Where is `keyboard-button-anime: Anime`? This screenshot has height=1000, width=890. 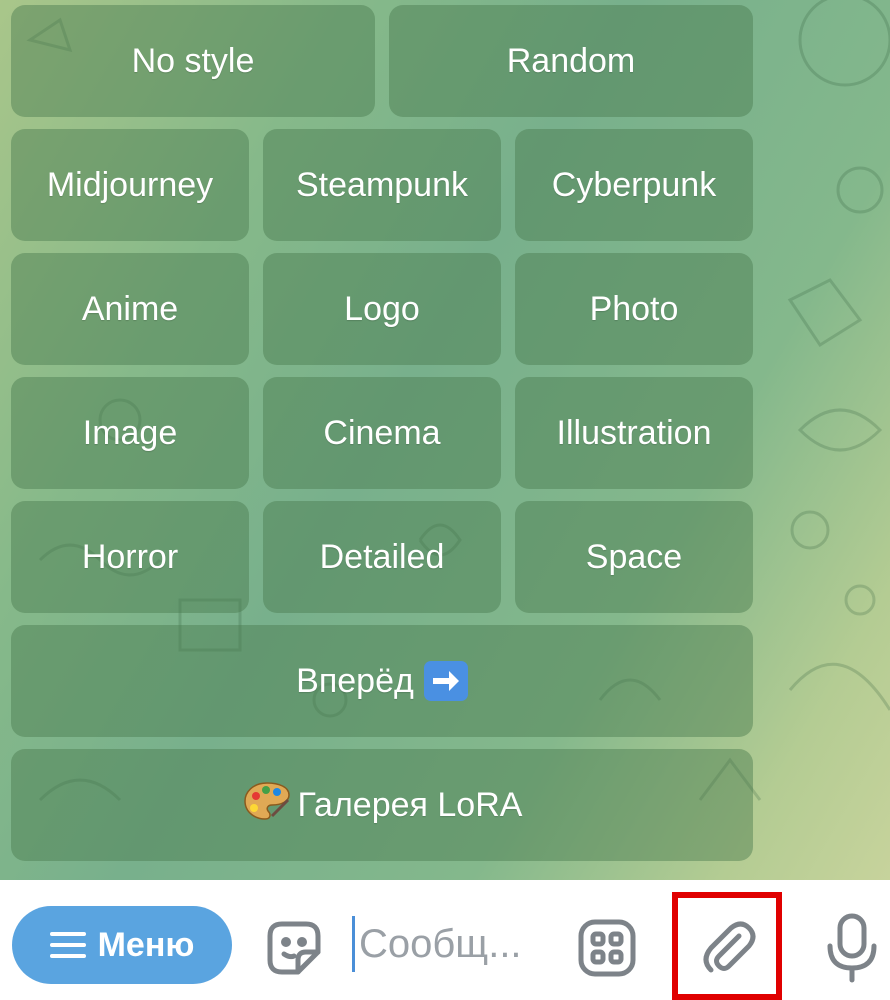 keyboard-button-anime: Anime is located at coordinates (130, 309).